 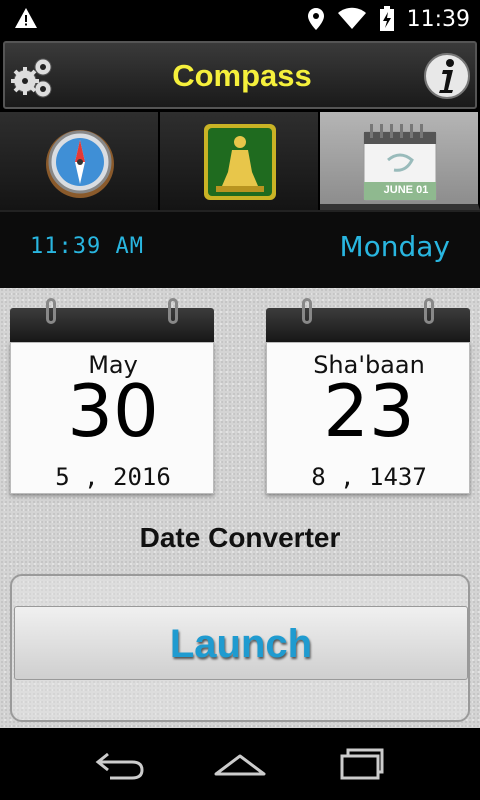 What do you see at coordinates (438, 19) in the screenshot?
I see `status-clock: 11:39` at bounding box center [438, 19].